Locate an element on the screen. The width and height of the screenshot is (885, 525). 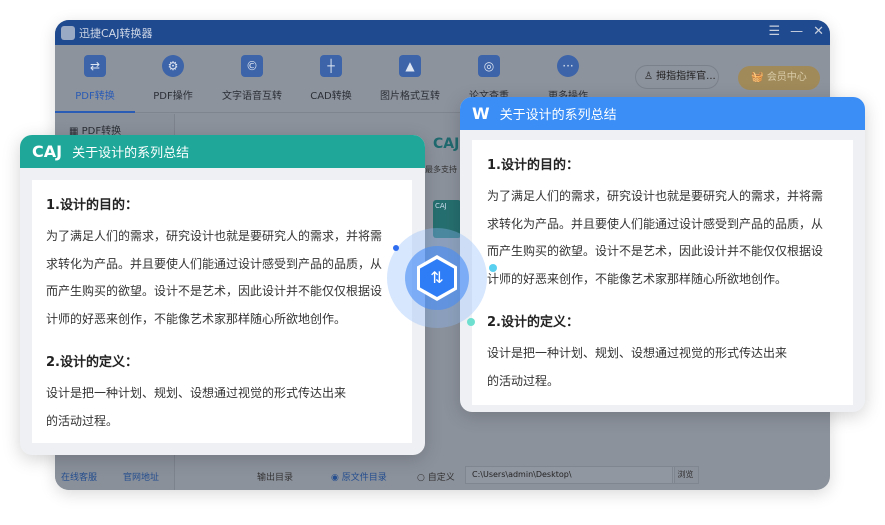
minimize-button: — is located at coordinates (796, 31).